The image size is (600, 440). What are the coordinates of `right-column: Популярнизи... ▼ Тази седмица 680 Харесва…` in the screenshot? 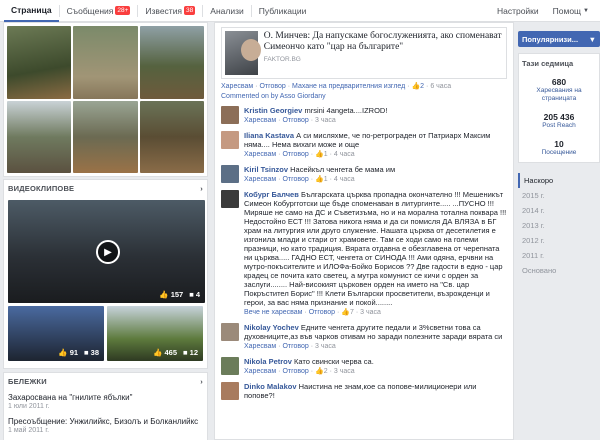 It's located at (559, 231).